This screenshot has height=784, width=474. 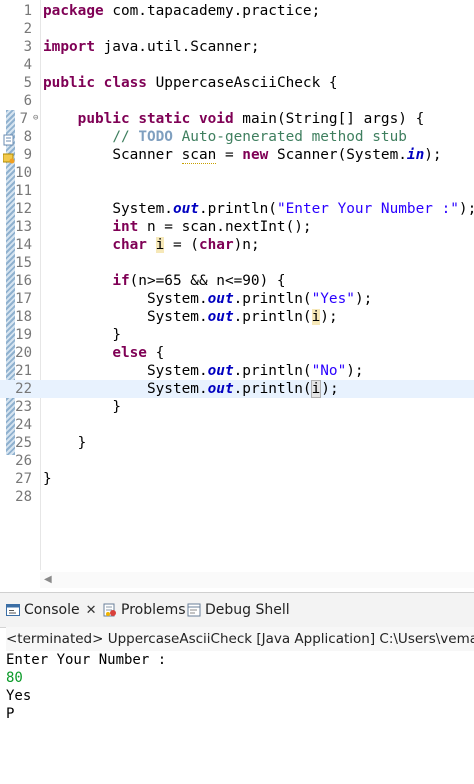 What do you see at coordinates (14, 678) in the screenshot?
I see `user-input-line: 80` at bounding box center [14, 678].